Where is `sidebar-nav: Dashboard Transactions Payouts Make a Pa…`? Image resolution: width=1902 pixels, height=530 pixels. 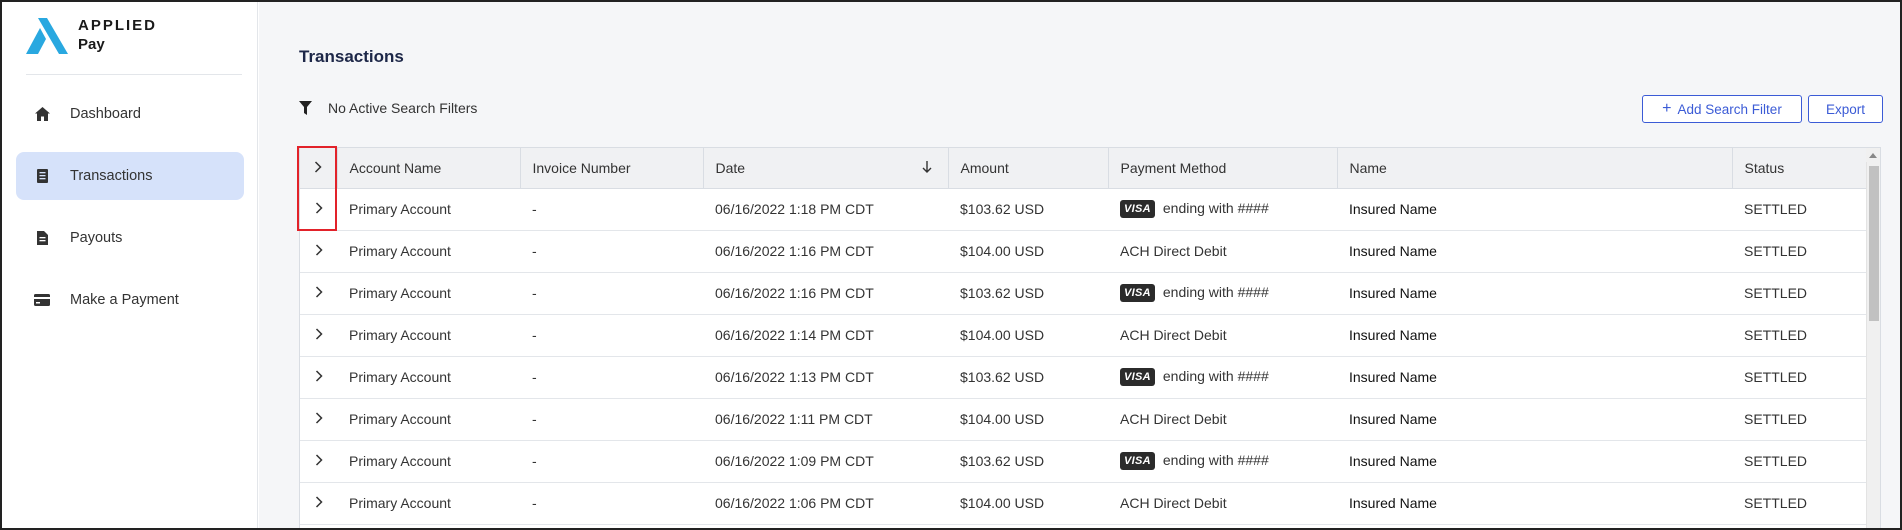 sidebar-nav: Dashboard Transactions Payouts Make a Pa… is located at coordinates (130, 214).